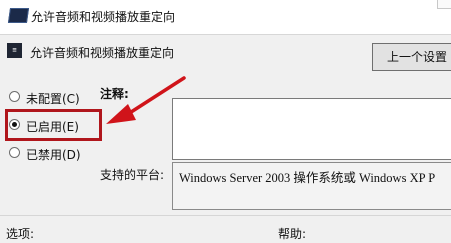 The image size is (451, 243). Describe the element at coordinates (53, 125) in the screenshot. I see `highlight-box` at that location.